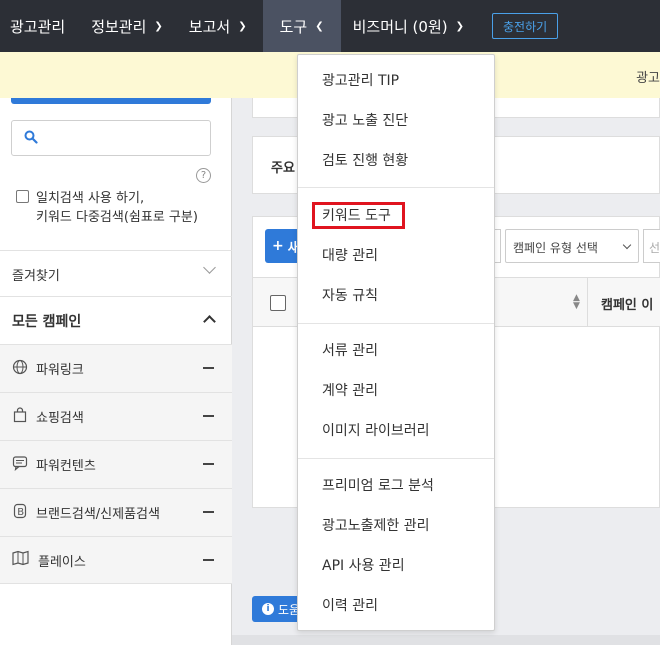 The height and width of the screenshot is (645, 660). Describe the element at coordinates (111, 101) in the screenshot. I see `sidebar-primary-button-edge` at that location.